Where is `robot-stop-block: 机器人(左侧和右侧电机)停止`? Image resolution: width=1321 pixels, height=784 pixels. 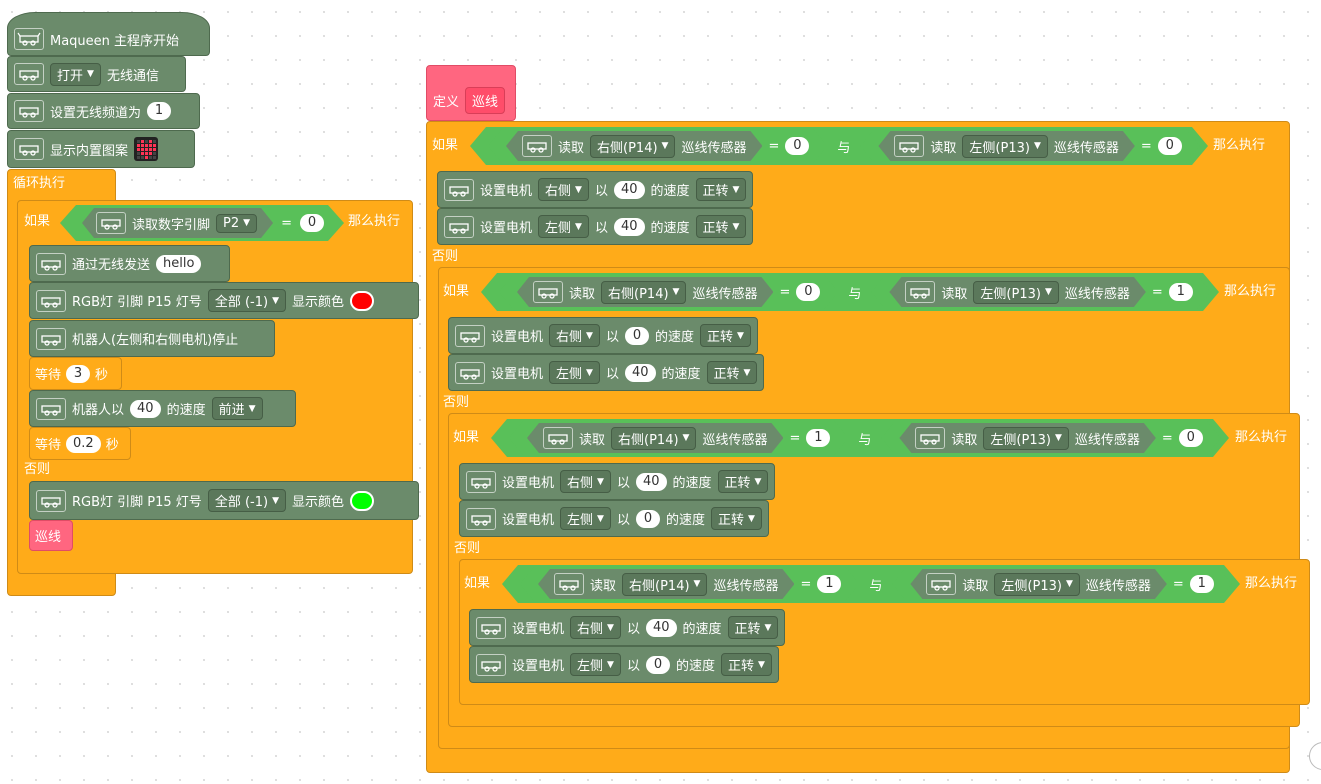 robot-stop-block: 机器人(左侧和右侧电机)停止 is located at coordinates (152, 338).